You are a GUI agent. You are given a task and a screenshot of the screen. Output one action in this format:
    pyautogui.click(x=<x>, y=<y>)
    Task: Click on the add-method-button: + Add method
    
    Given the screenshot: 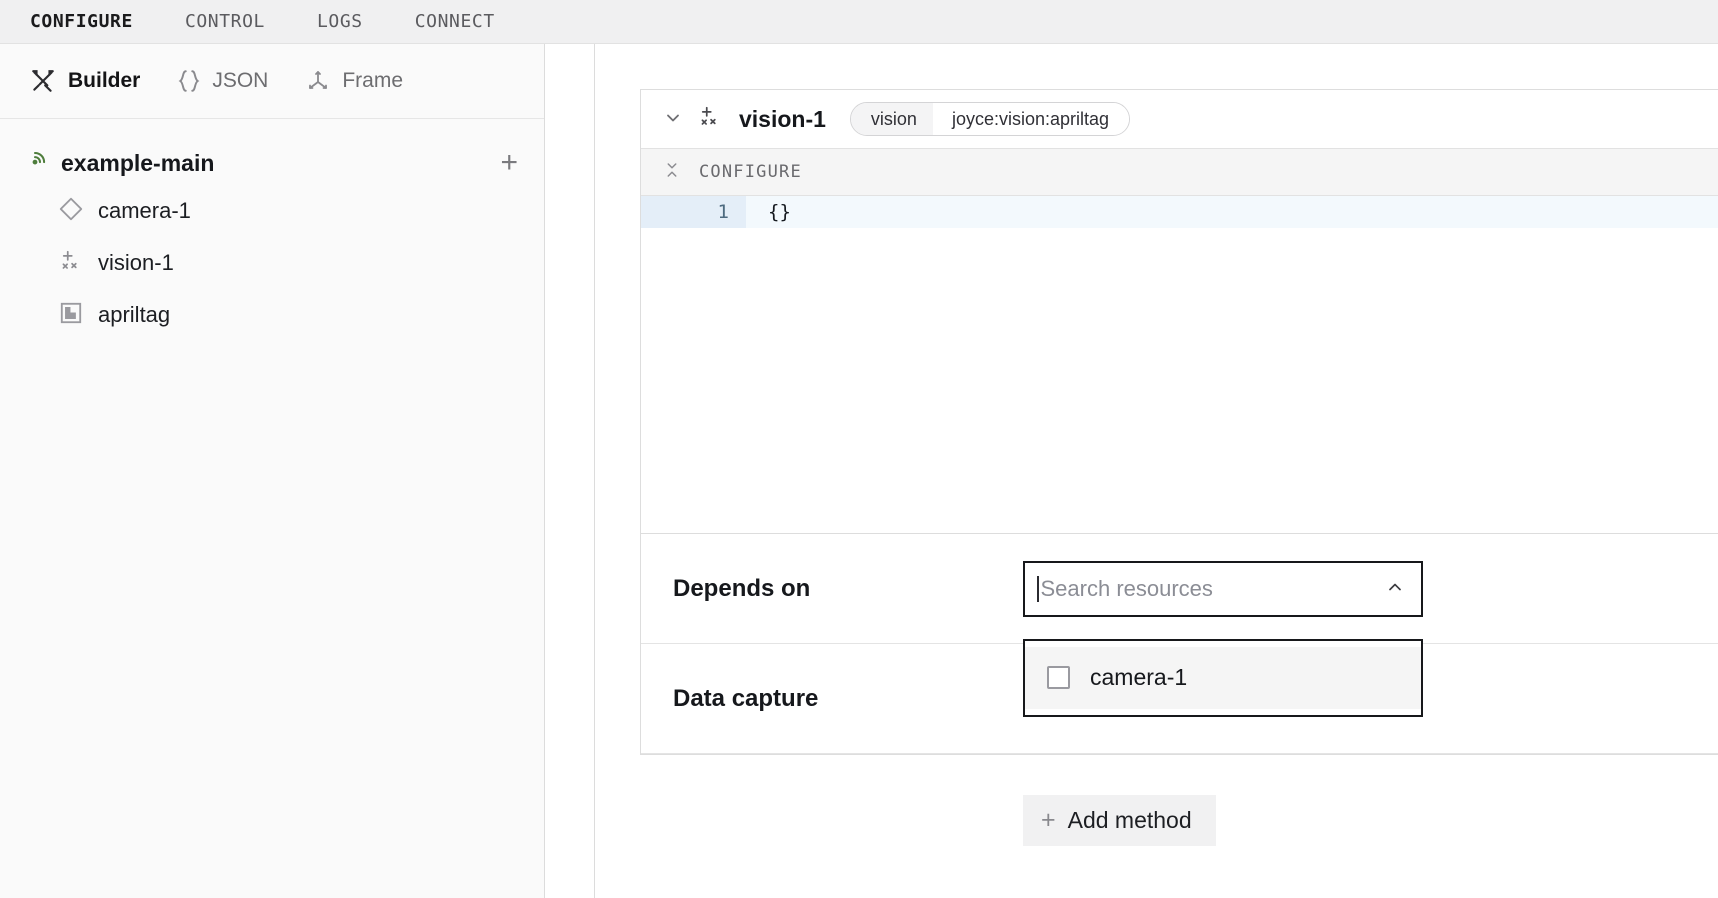 What is the action you would take?
    pyautogui.click(x=1119, y=820)
    